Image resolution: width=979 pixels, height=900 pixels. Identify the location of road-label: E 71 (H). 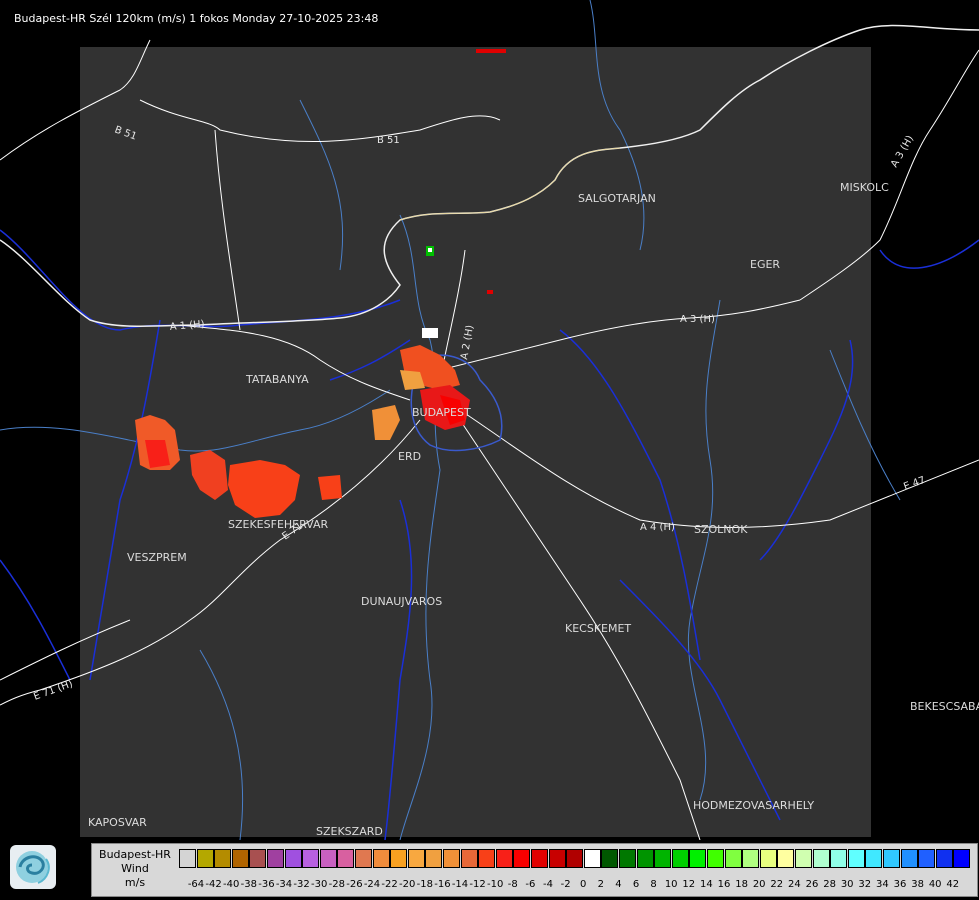
(53, 691).